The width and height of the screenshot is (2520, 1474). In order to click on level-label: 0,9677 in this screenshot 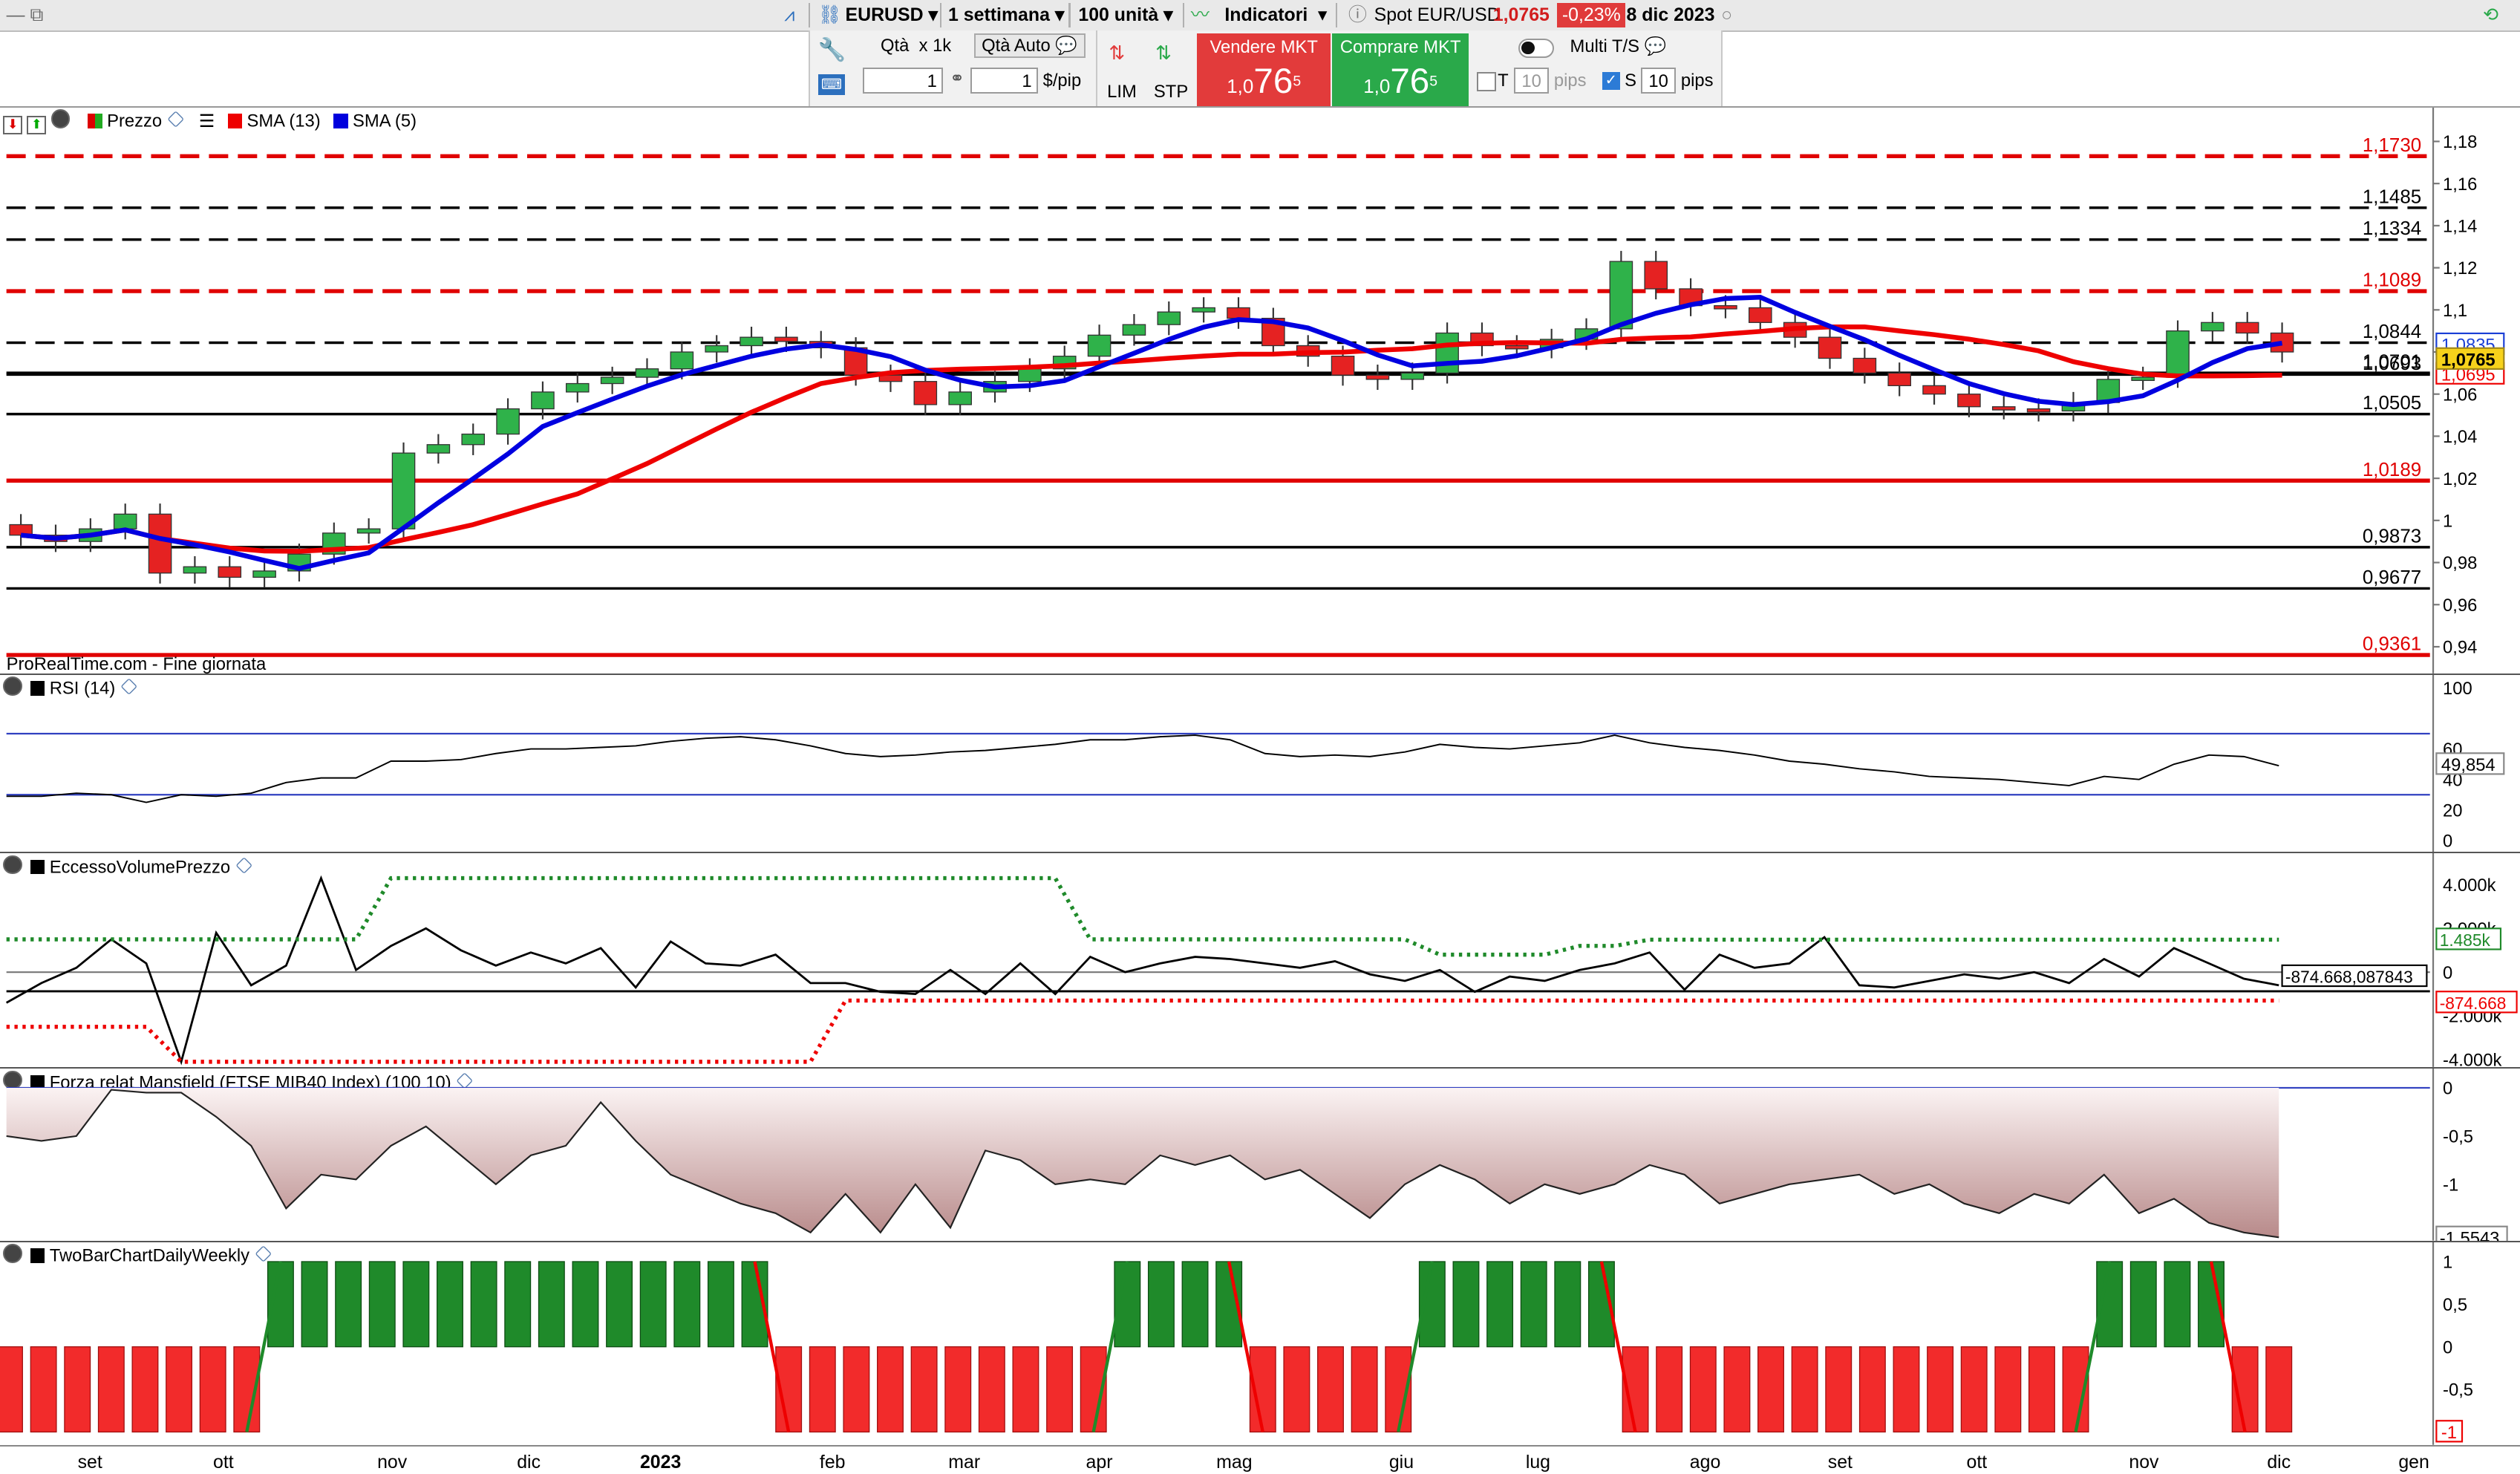, I will do `click(2392, 577)`.